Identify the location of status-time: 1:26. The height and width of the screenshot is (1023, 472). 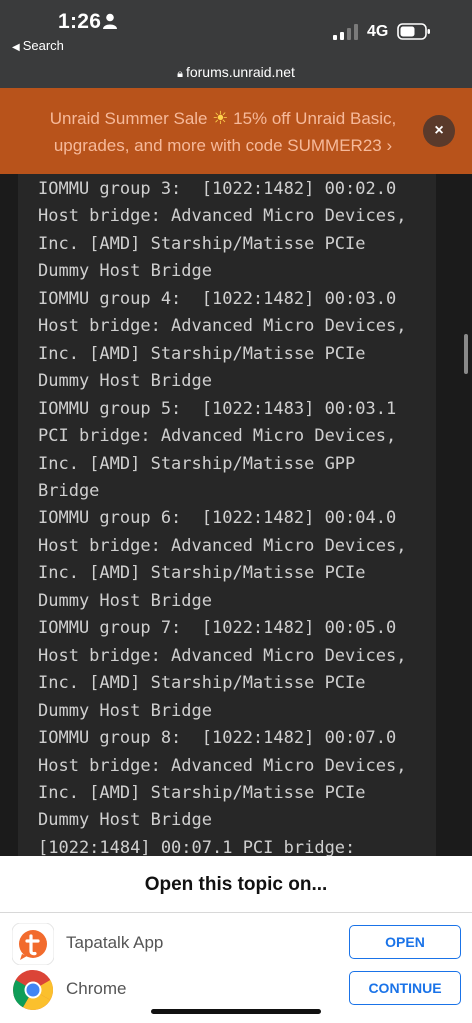
(80, 21).